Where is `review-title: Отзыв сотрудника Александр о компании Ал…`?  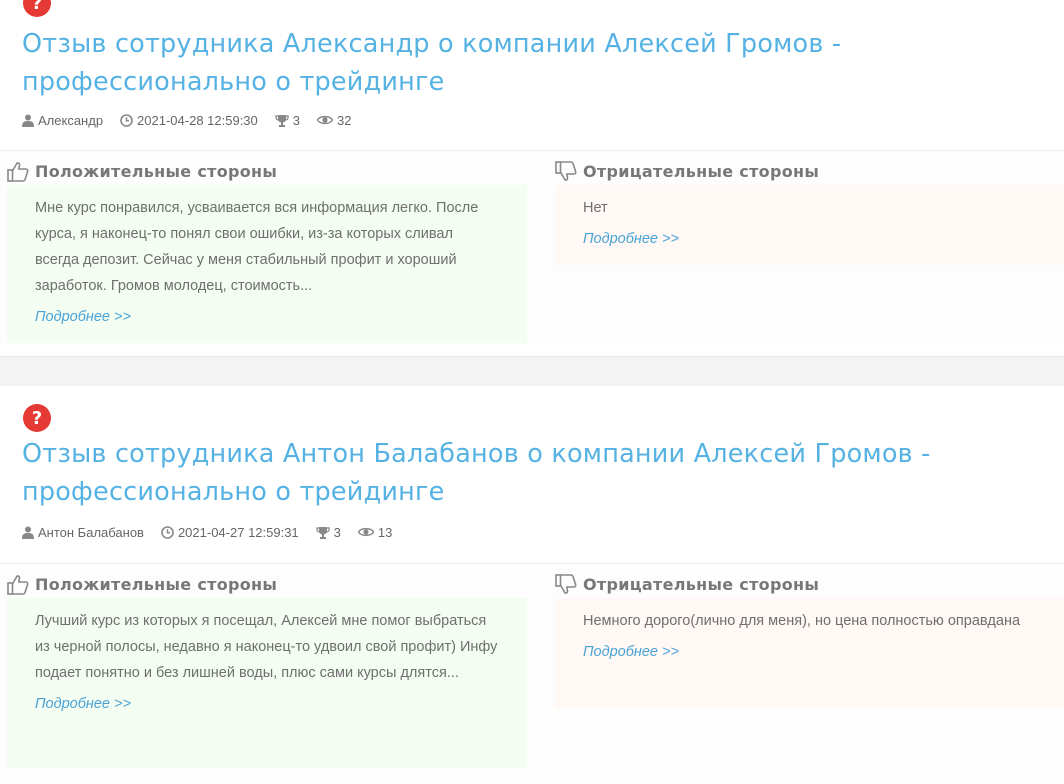 review-title: Отзыв сотрудника Александр о компании Ал… is located at coordinates (522, 63).